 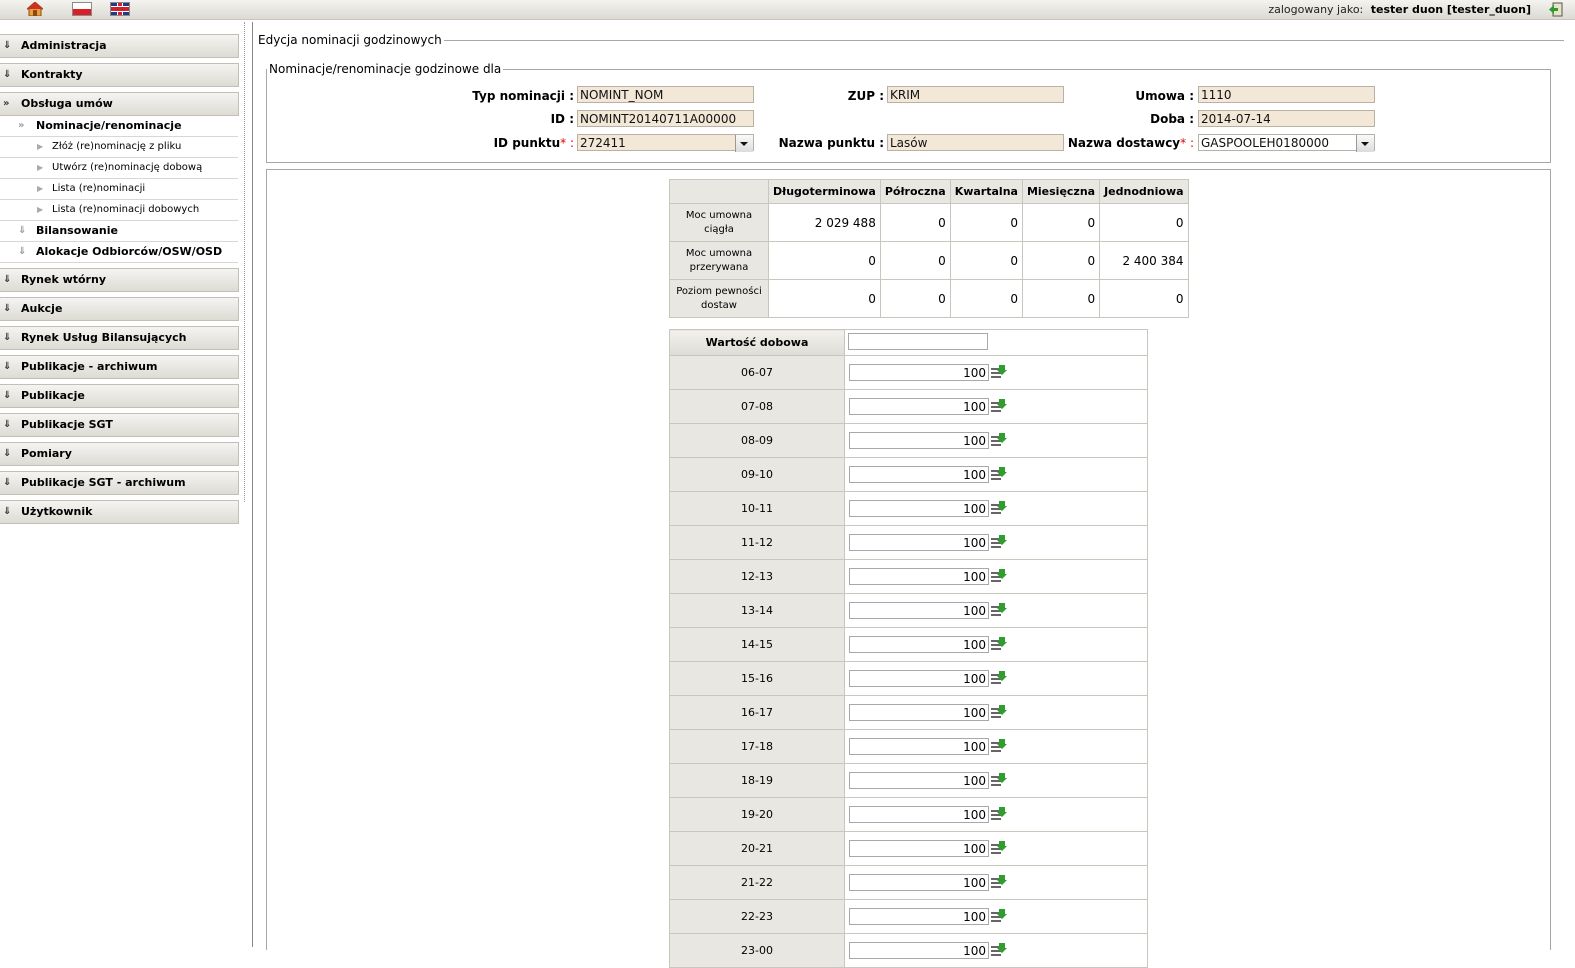 I want to click on english-flag-icon, so click(x=120, y=9).